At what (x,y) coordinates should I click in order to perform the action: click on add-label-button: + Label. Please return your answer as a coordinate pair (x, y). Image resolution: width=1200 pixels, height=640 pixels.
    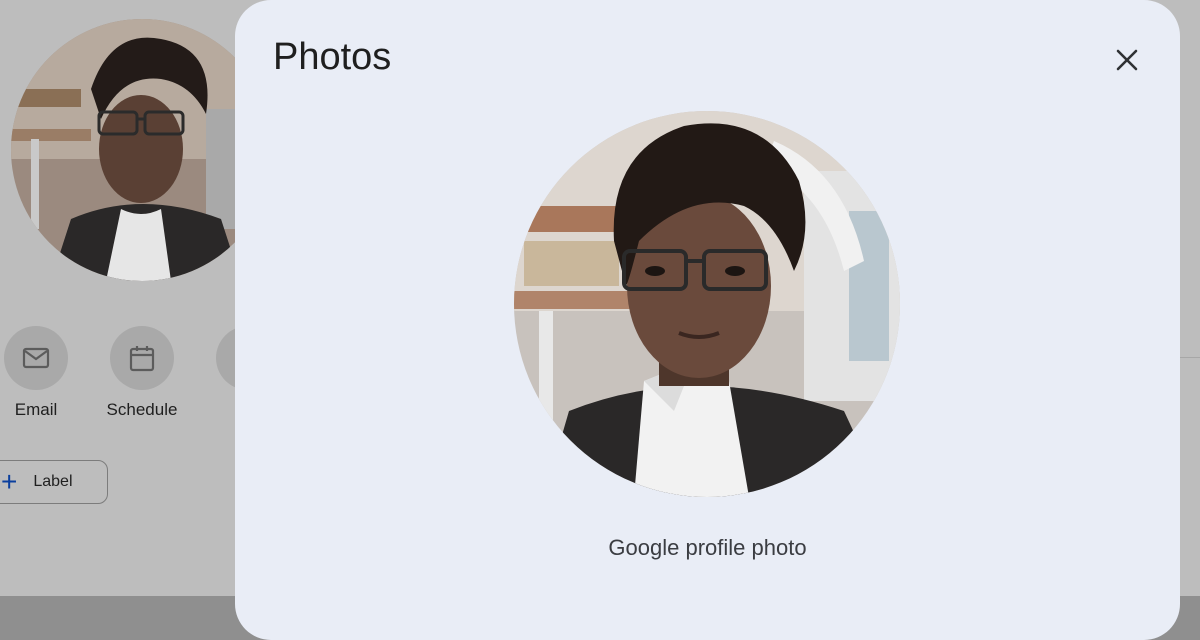
    Looking at the image, I should click on (54, 482).